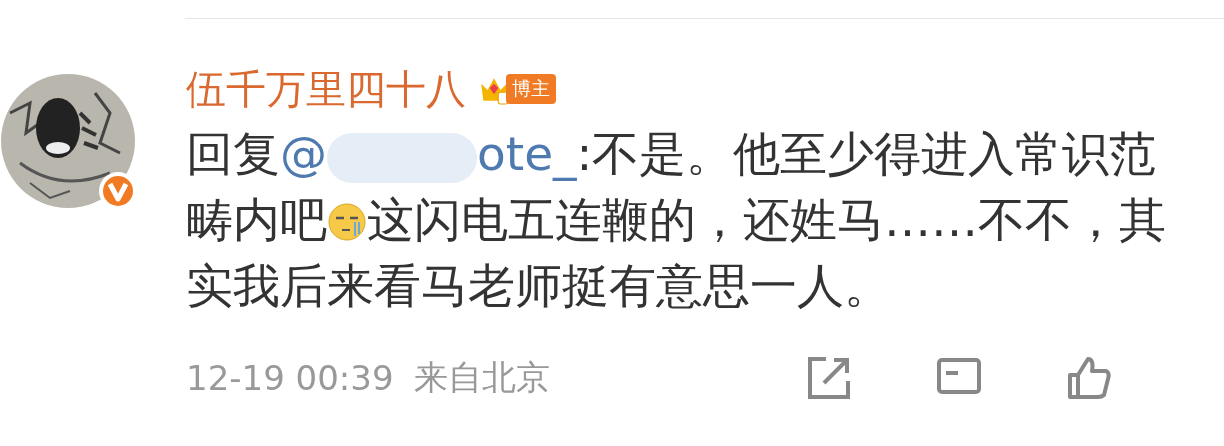  Describe the element at coordinates (347, 222) in the screenshot. I see `emoji-icon` at that location.